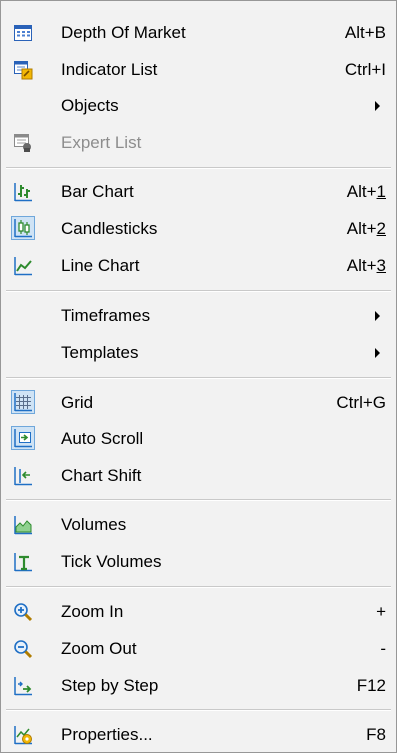 This screenshot has height=755, width=399. Describe the element at coordinates (198, 439) in the screenshot. I see `menu-item-auto-scroll: Auto Scroll` at that location.